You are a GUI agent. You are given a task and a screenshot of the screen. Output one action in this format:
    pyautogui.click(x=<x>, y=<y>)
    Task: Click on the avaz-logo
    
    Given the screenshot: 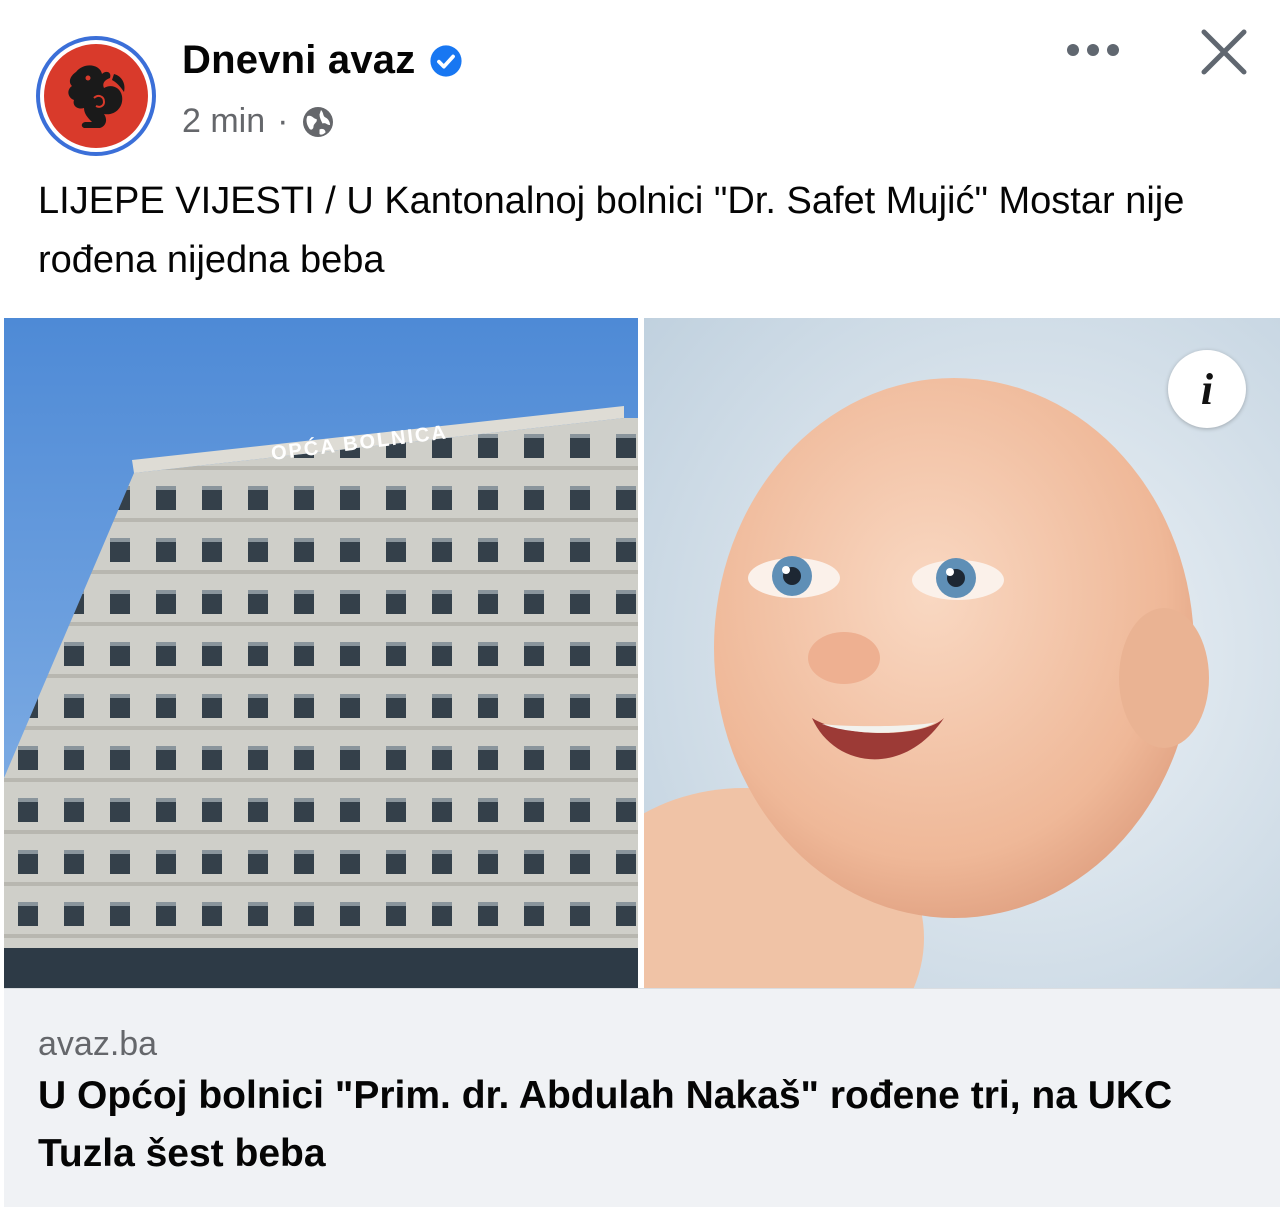 What is the action you would take?
    pyautogui.click(x=96, y=96)
    